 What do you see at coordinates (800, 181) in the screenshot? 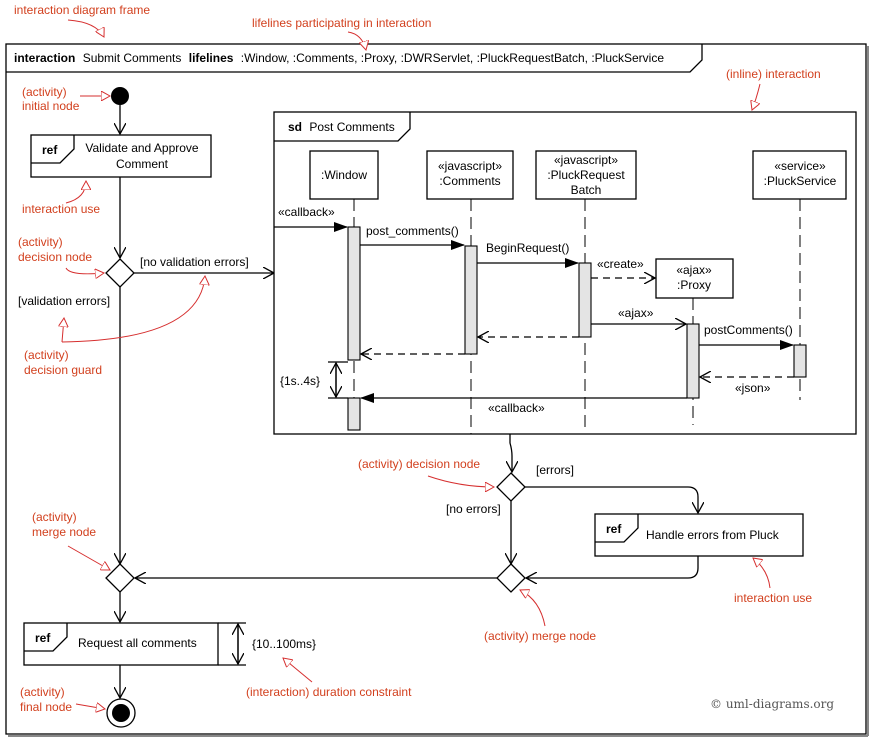
I see `lifeline-service-name: :PluckService` at bounding box center [800, 181].